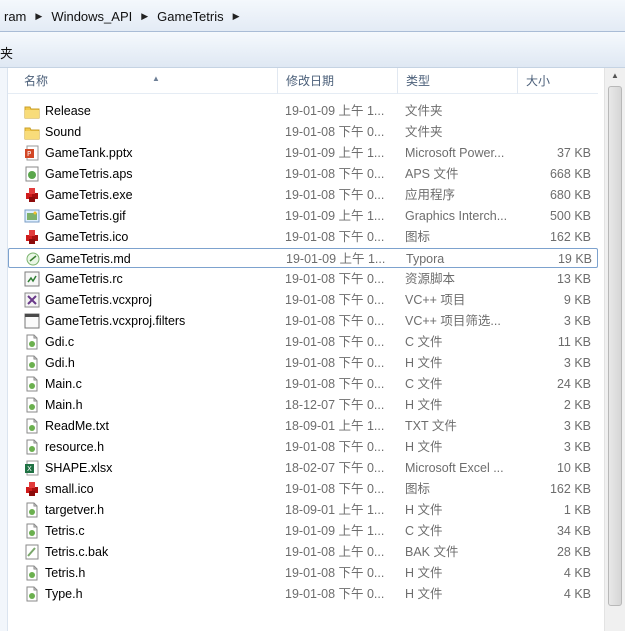 This screenshot has height=631, width=625. What do you see at coordinates (558, 81) in the screenshot?
I see `column-size: 大小` at bounding box center [558, 81].